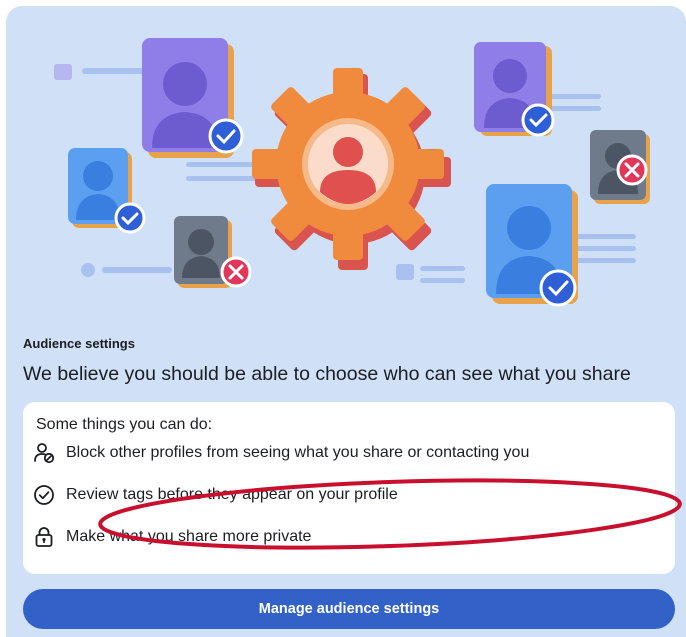 The height and width of the screenshot is (637, 686). I want to click on options-intro: Some things you can do:, so click(124, 424).